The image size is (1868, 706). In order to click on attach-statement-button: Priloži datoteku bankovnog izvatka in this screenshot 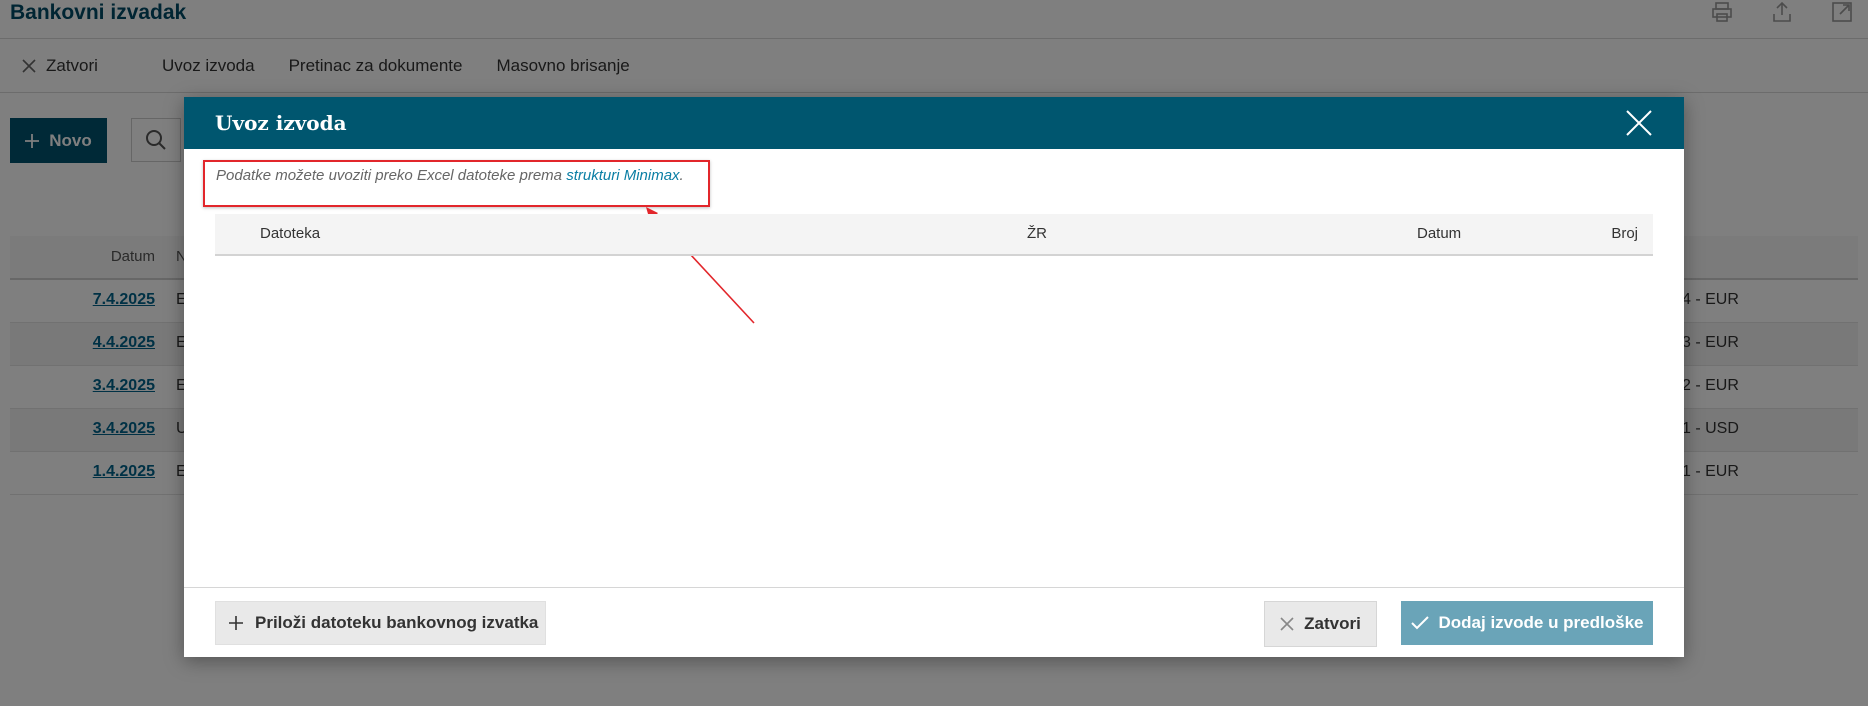, I will do `click(380, 623)`.